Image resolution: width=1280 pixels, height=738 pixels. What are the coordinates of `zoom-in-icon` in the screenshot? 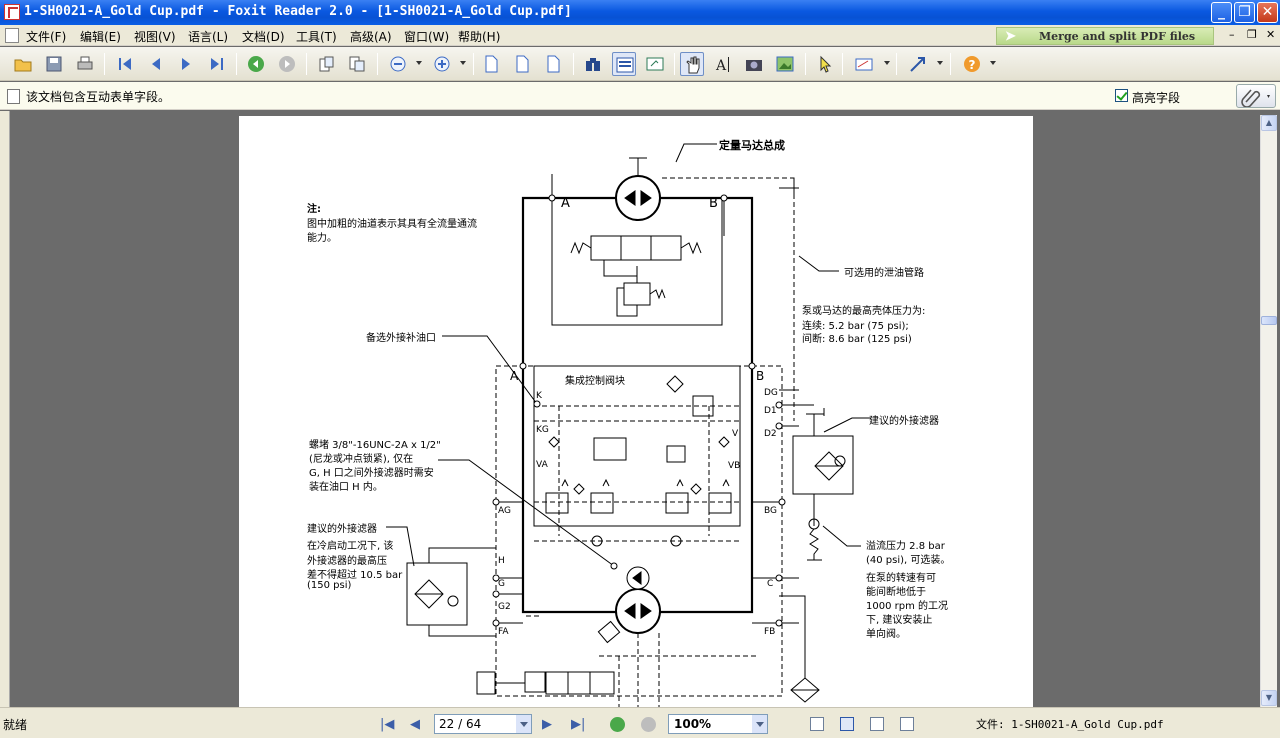 It's located at (442, 64).